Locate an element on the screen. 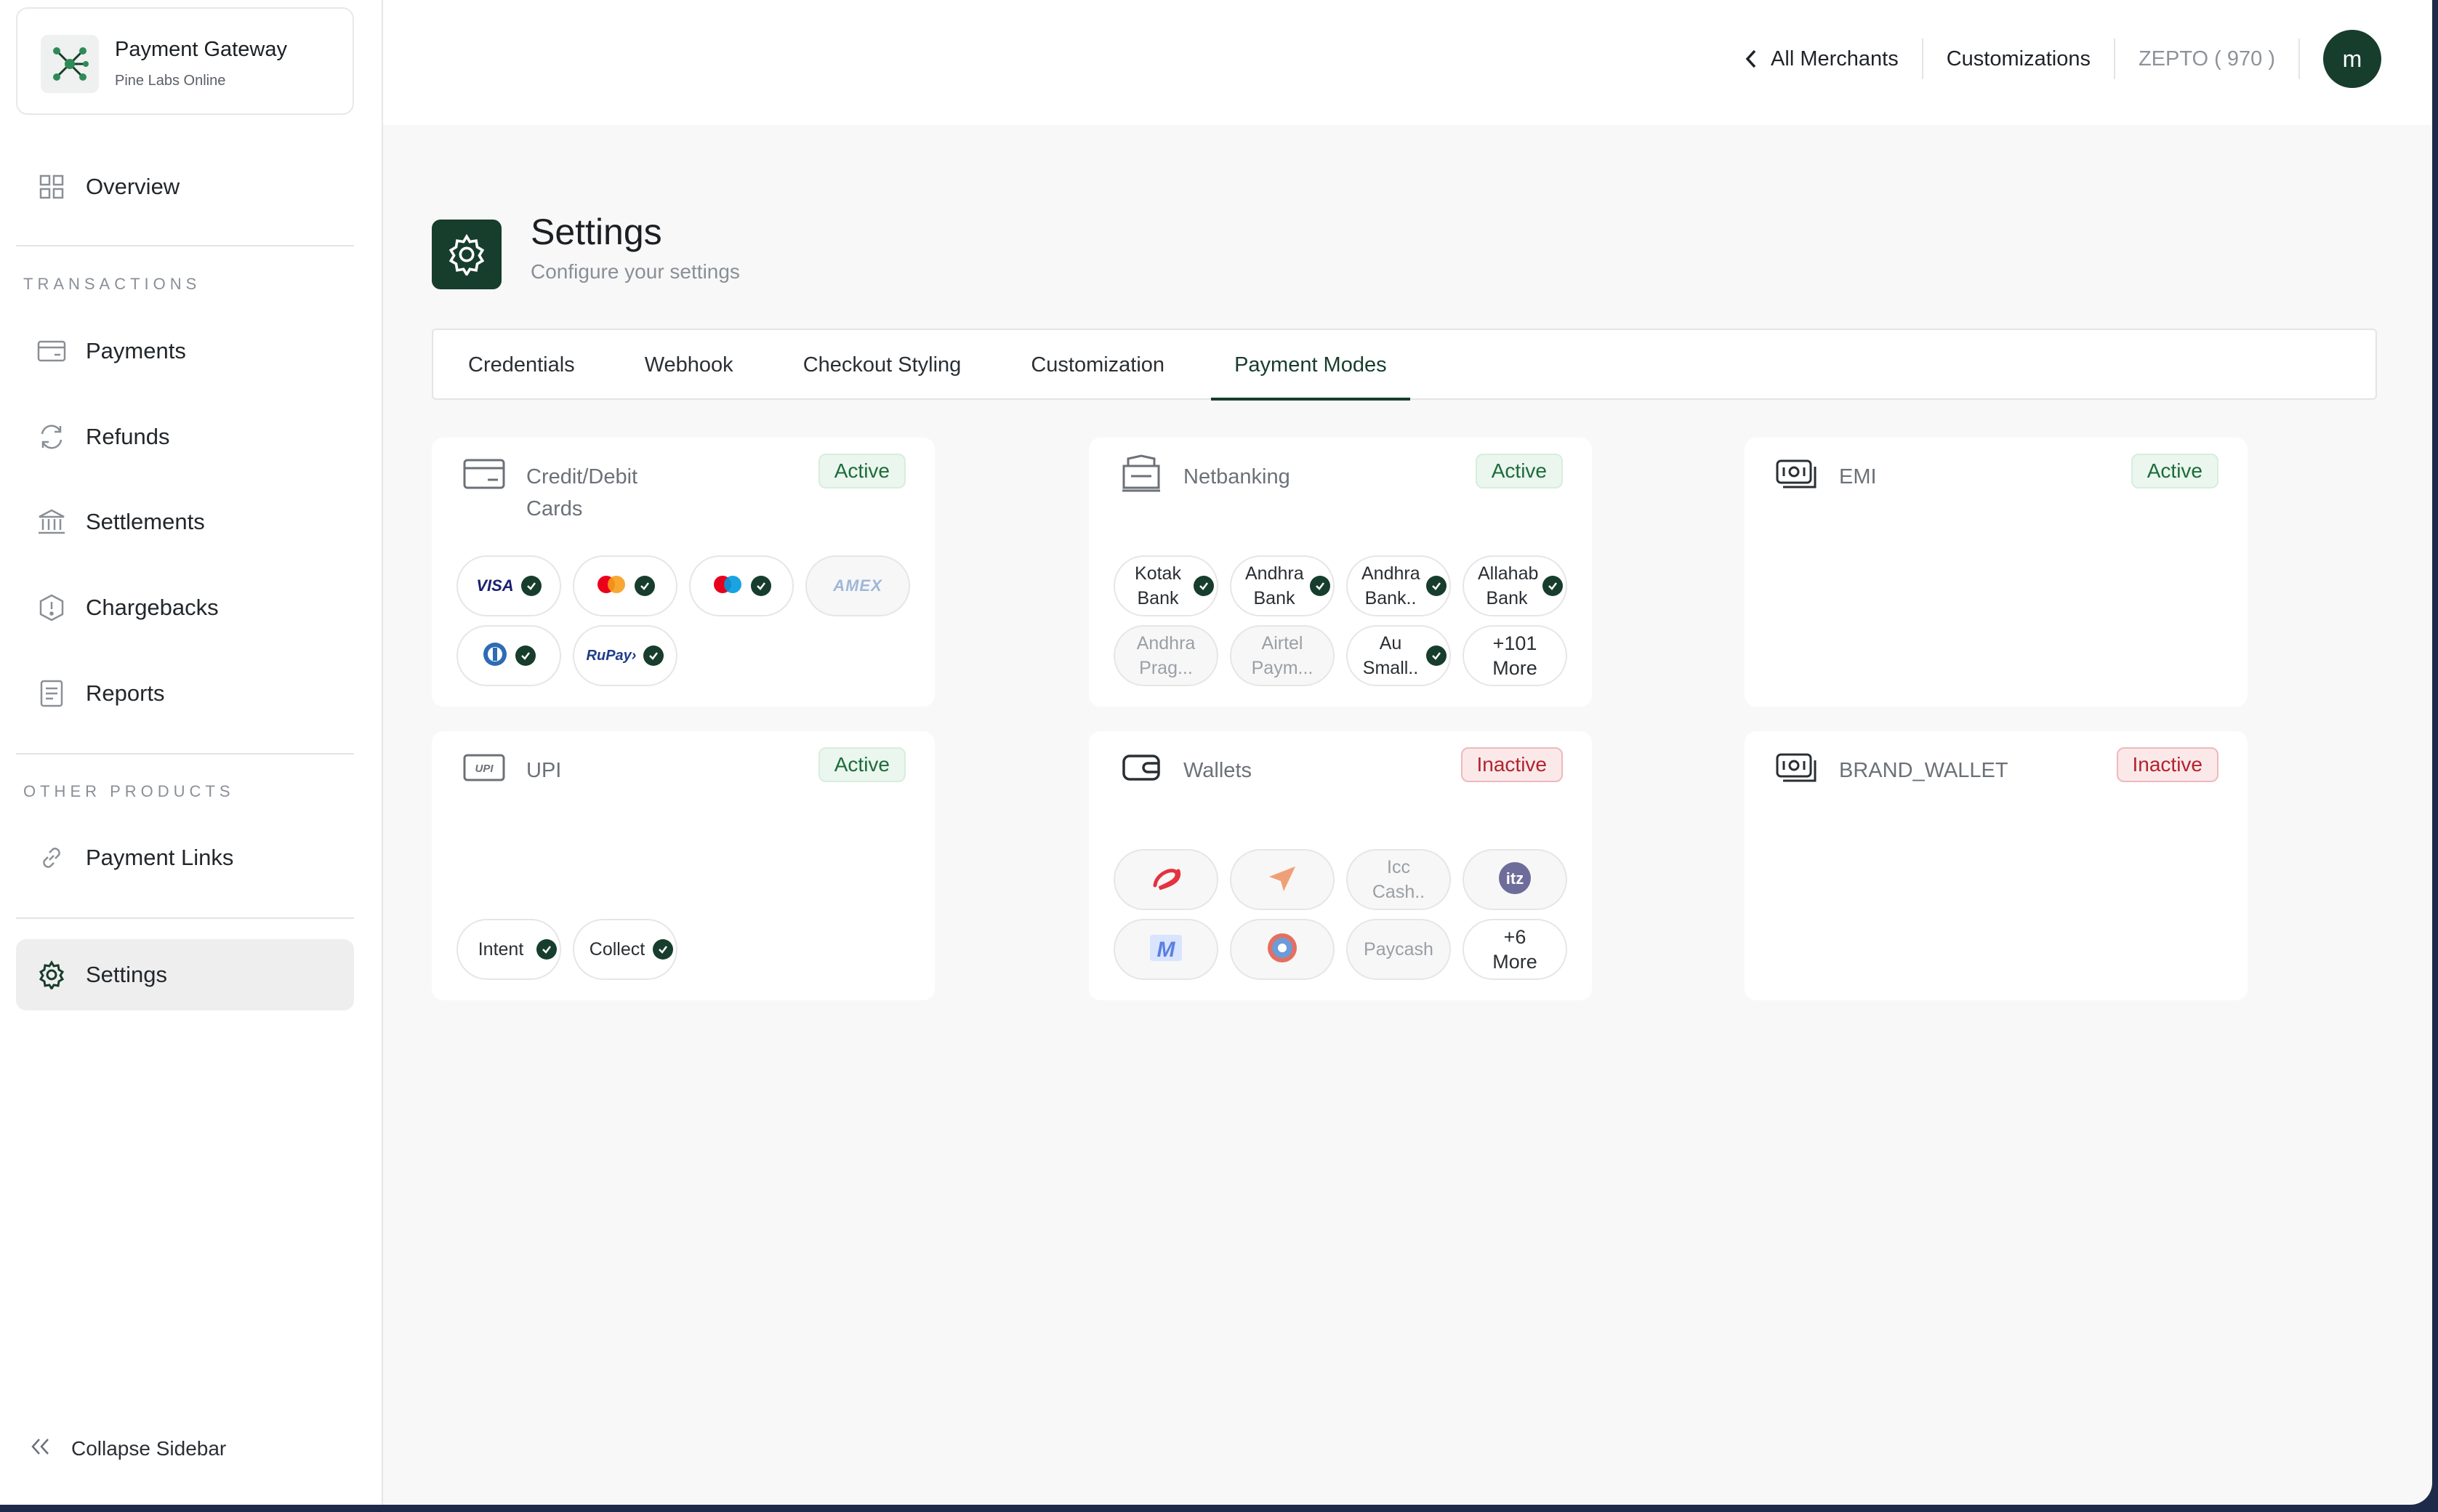 Image resolution: width=2438 pixels, height=1512 pixels. tab-webhook: Webhook is located at coordinates (689, 365).